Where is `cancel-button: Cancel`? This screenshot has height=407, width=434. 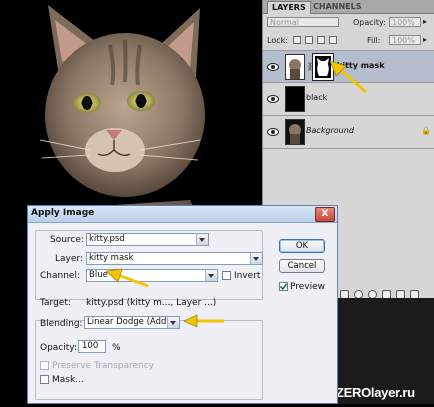
cancel-button: Cancel is located at coordinates (302, 266).